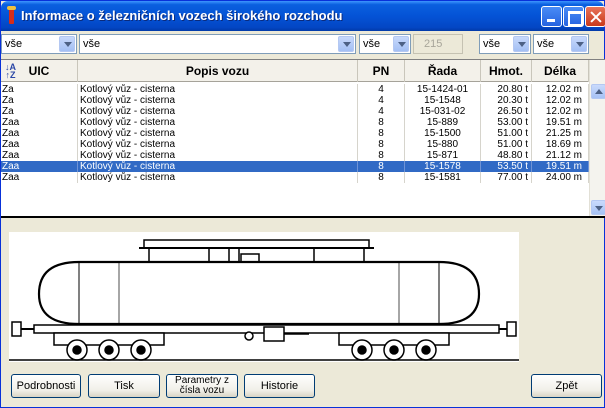 The width and height of the screenshot is (605, 408). I want to click on cell-delka: 24.00 m, so click(560, 177).